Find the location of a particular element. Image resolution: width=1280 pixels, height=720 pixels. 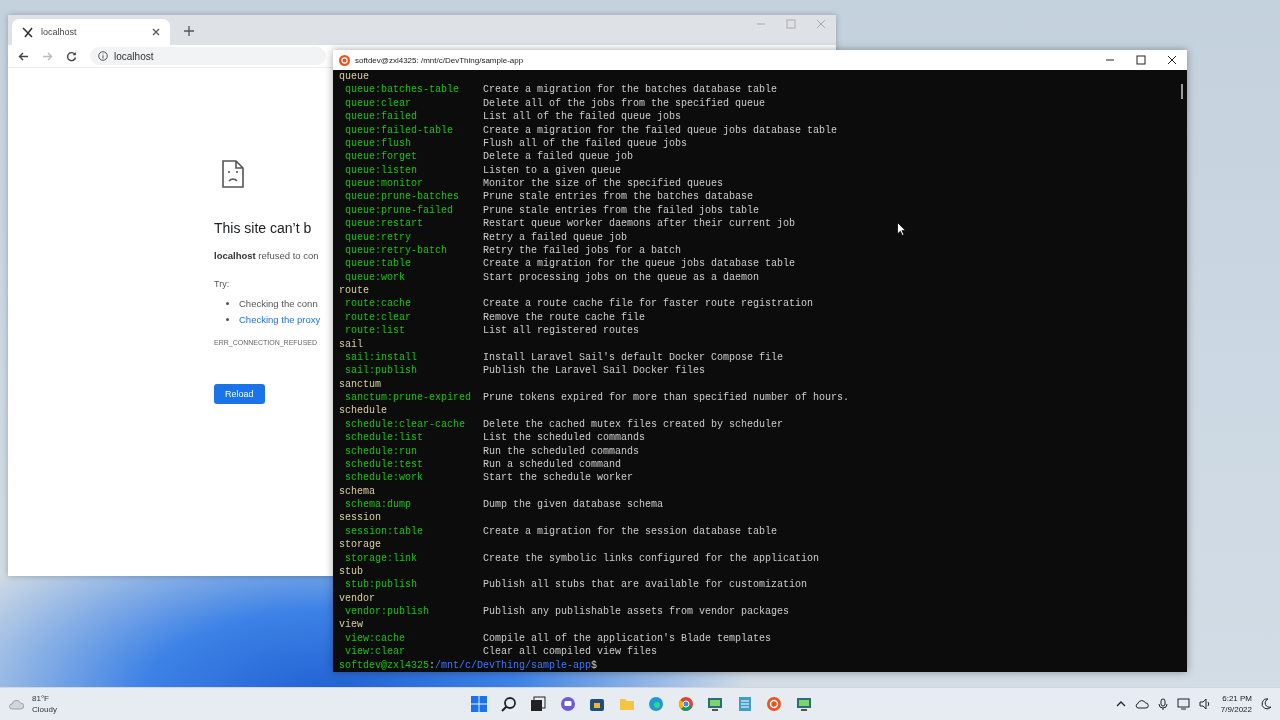

command-description: Create a migration for the queue jobs database table is located at coordinates (639, 264).